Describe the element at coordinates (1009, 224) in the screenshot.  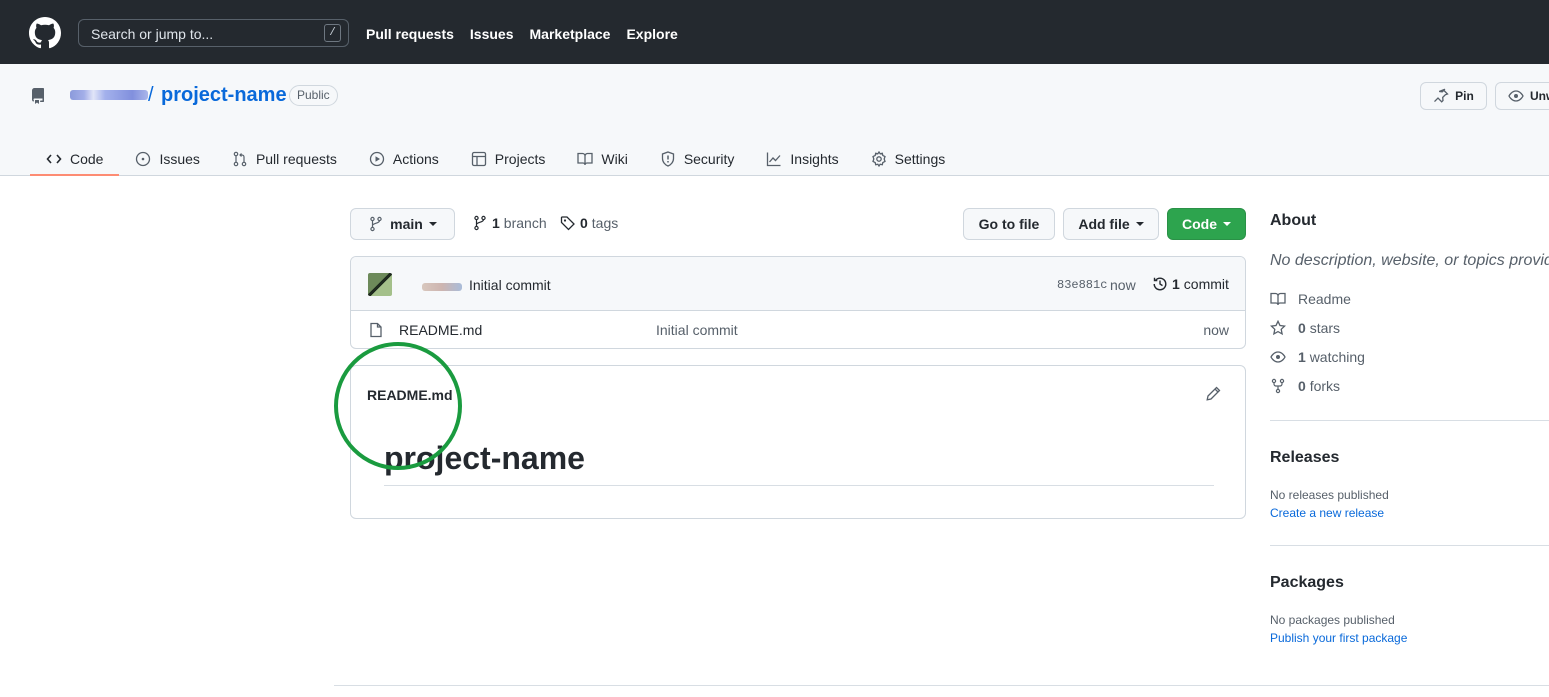
I see `go-to-file-button: Go to file` at that location.